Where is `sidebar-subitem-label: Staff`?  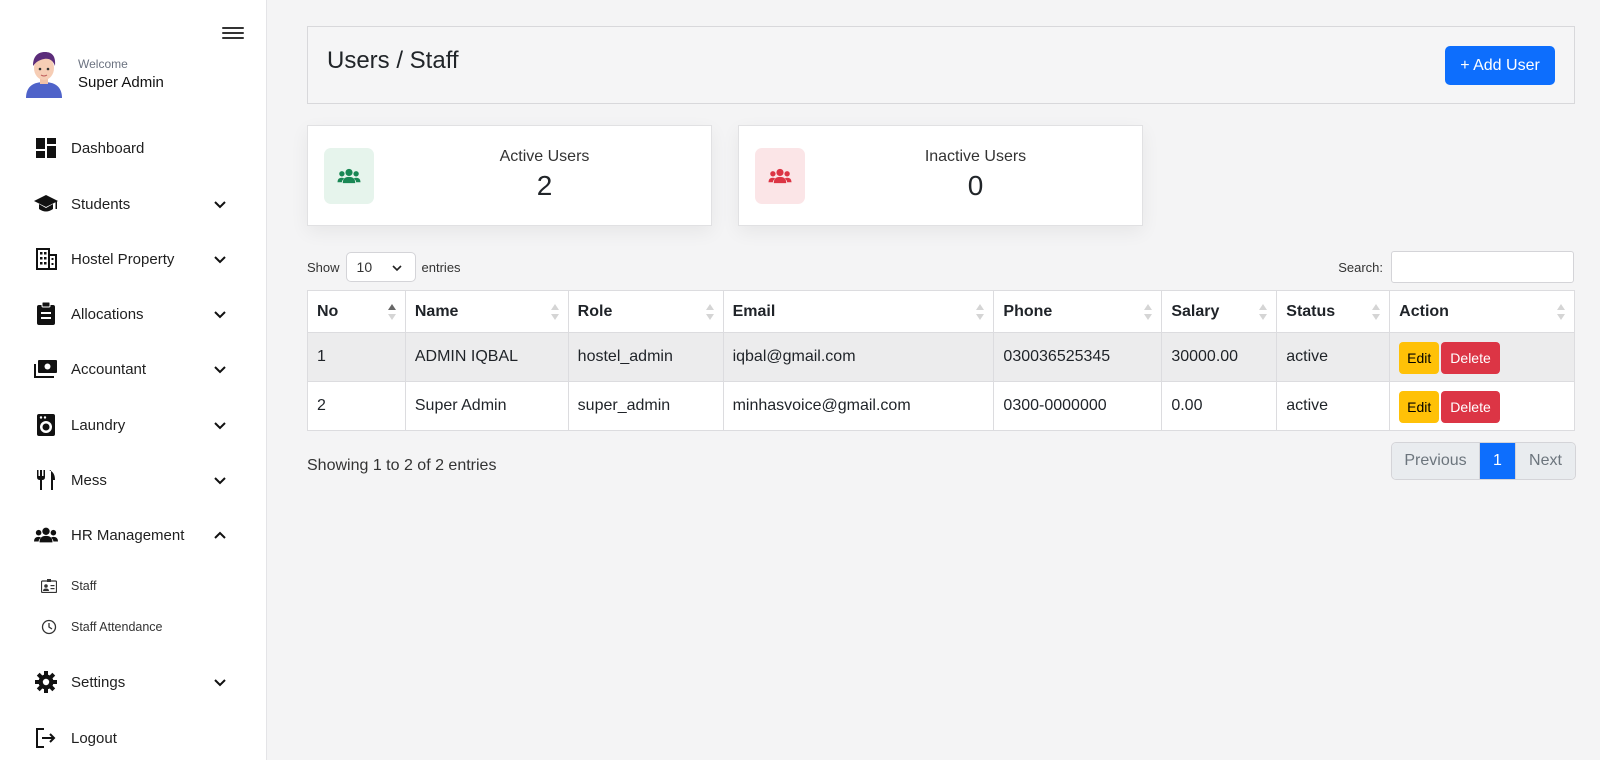
sidebar-subitem-label: Staff is located at coordinates (84, 586).